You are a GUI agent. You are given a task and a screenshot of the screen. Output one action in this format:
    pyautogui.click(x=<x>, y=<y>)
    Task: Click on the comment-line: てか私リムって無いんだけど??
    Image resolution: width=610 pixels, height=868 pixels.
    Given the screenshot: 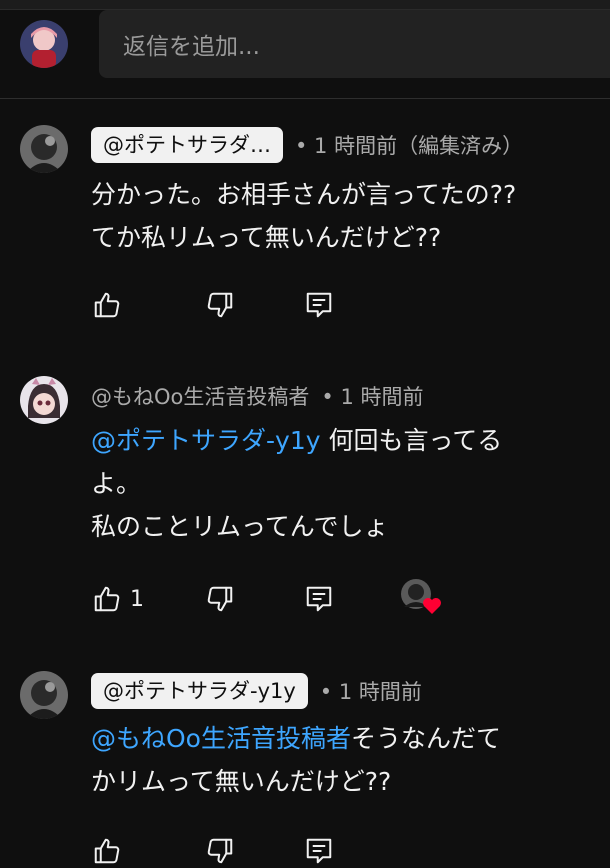 What is the action you would take?
    pyautogui.click(x=266, y=237)
    